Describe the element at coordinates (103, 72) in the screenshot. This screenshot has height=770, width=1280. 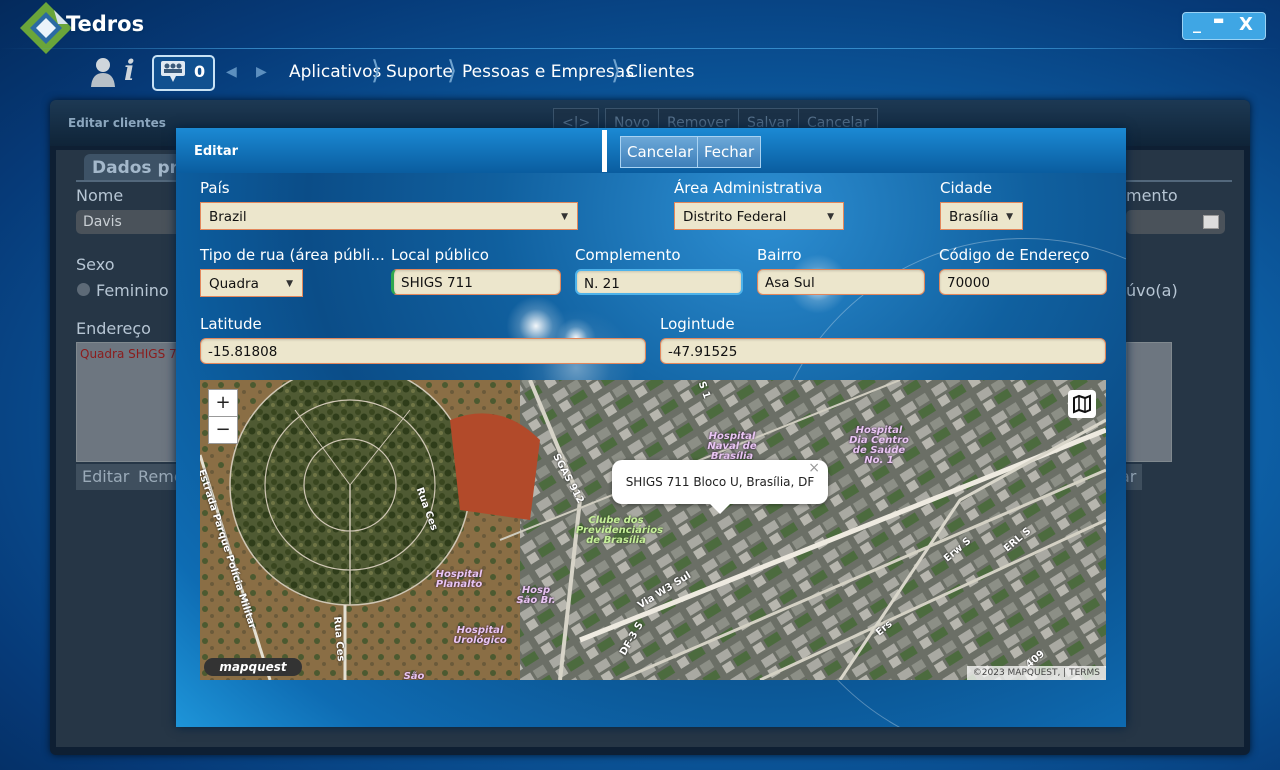
I see `user-icon` at that location.